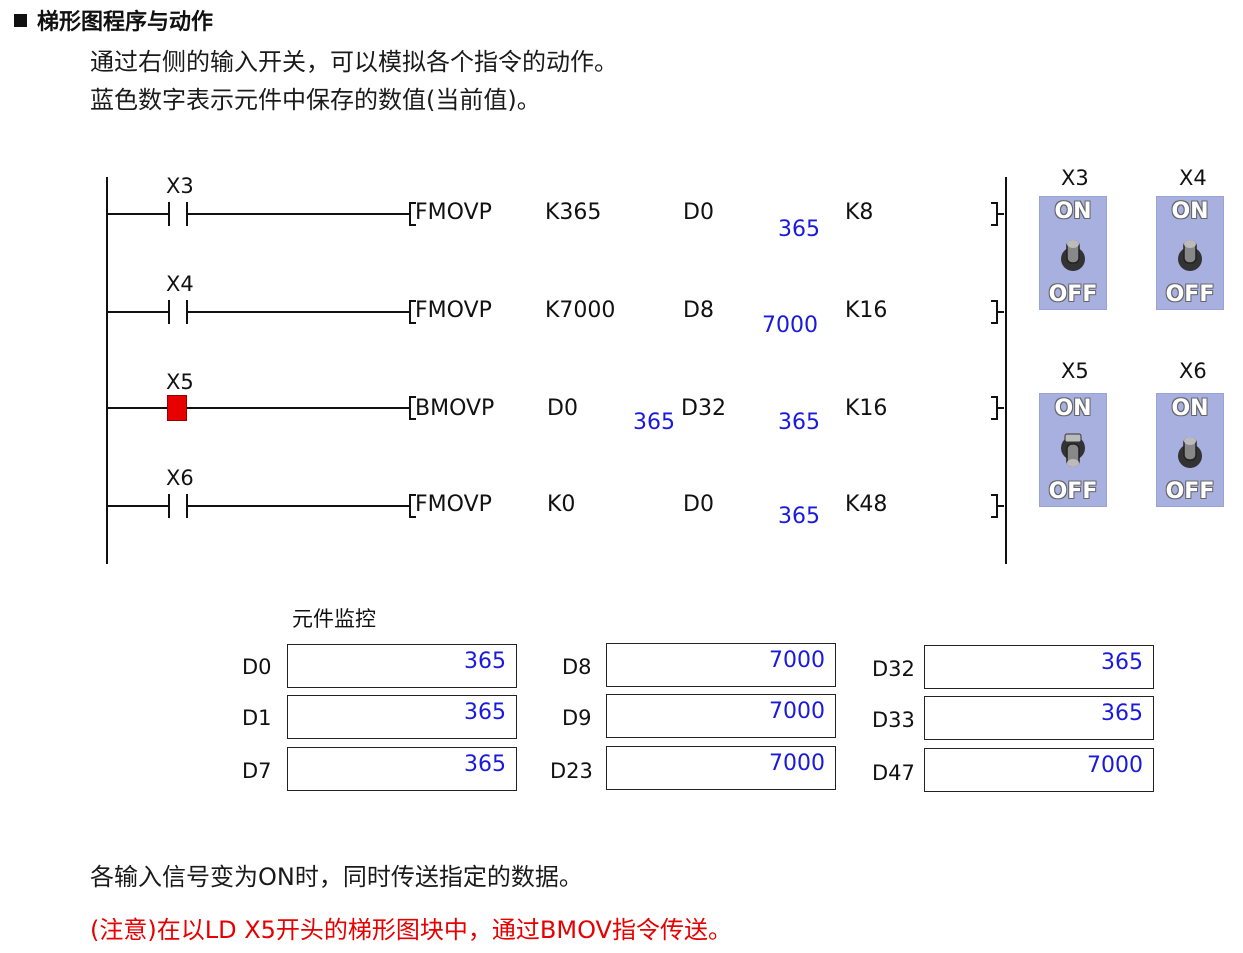 The width and height of the screenshot is (1243, 953). What do you see at coordinates (893, 720) in the screenshot?
I see `monitor-device-label: D33` at bounding box center [893, 720].